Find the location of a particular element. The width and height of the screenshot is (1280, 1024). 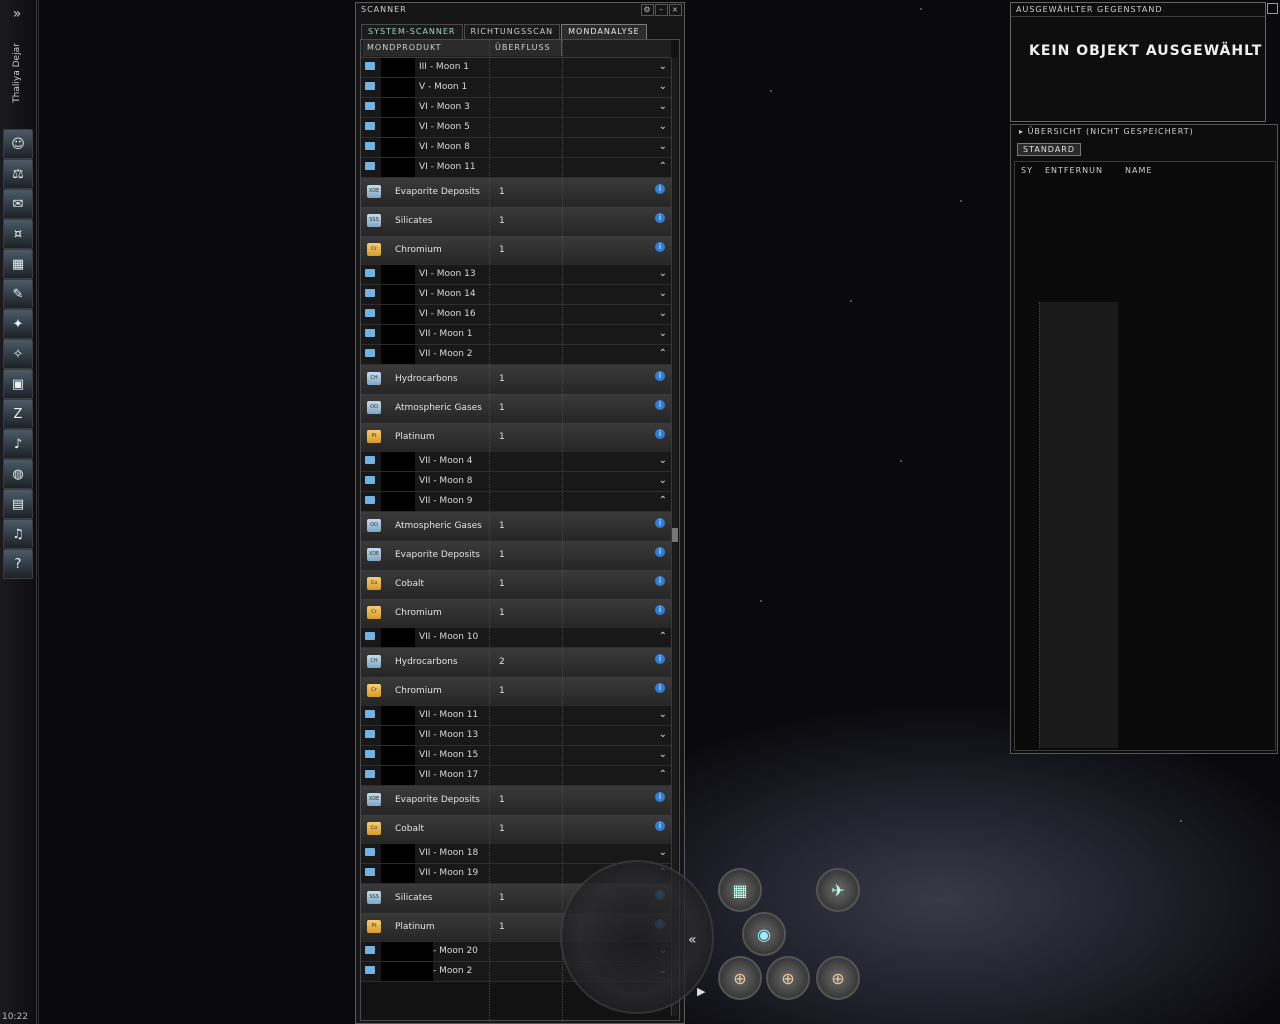

assets-icon: ▣ is located at coordinates (18, 384).